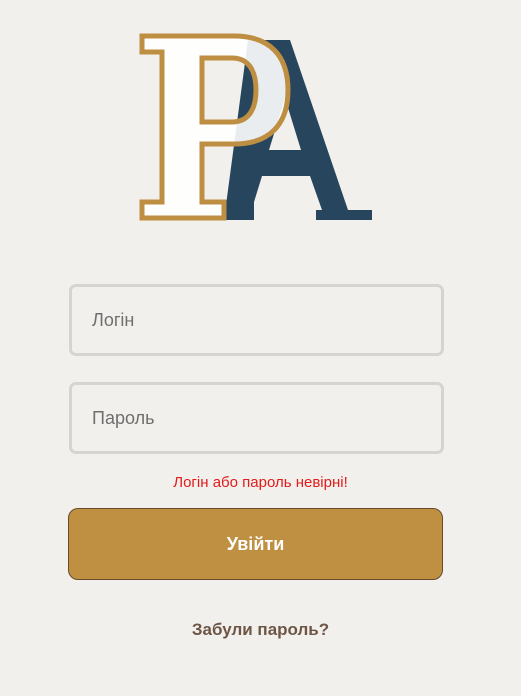 This screenshot has height=696, width=521. I want to click on login-error-message: Логін або пароль невірні!, so click(260, 482).